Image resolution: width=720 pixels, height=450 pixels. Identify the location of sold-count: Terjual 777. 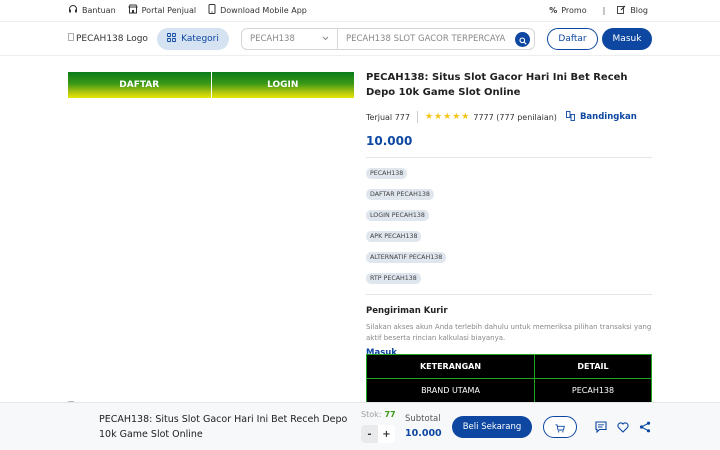
(388, 117).